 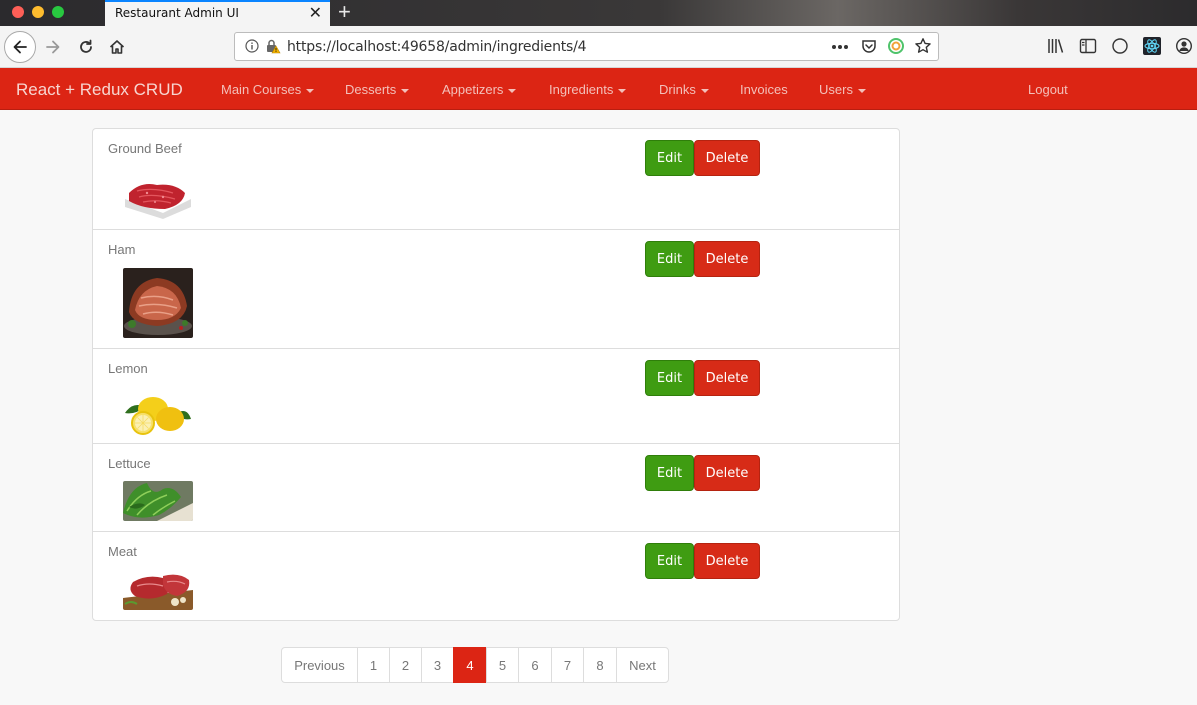 What do you see at coordinates (677, 89) in the screenshot?
I see `nav-label: Drinks` at bounding box center [677, 89].